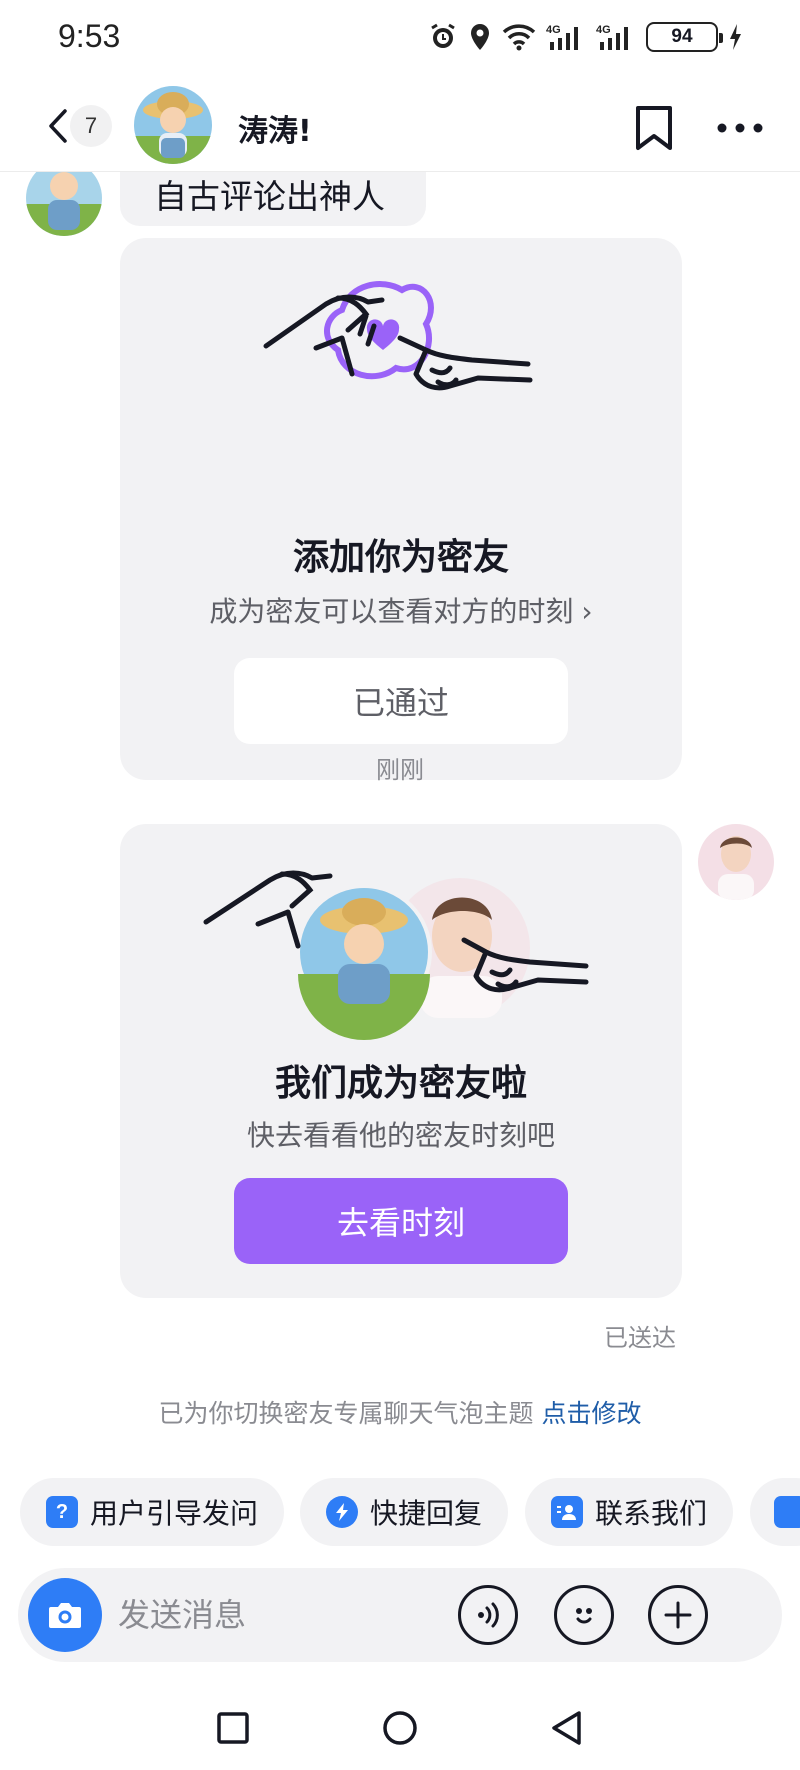  Describe the element at coordinates (567, 1512) in the screenshot. I see `contacts-icon` at that location.